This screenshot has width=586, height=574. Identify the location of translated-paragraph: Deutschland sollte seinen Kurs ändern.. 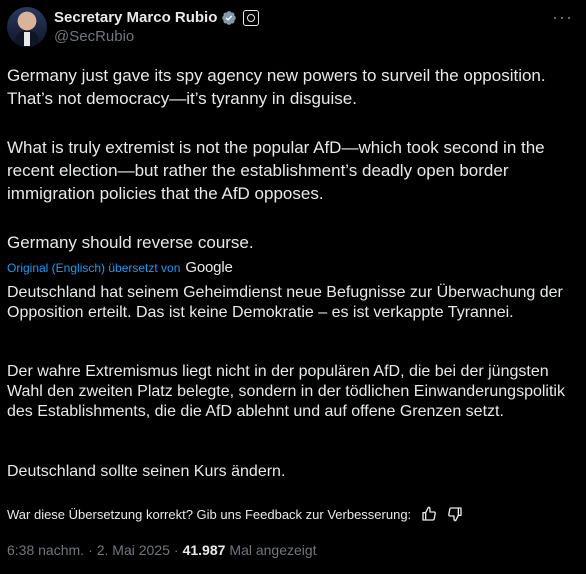
(146, 471).